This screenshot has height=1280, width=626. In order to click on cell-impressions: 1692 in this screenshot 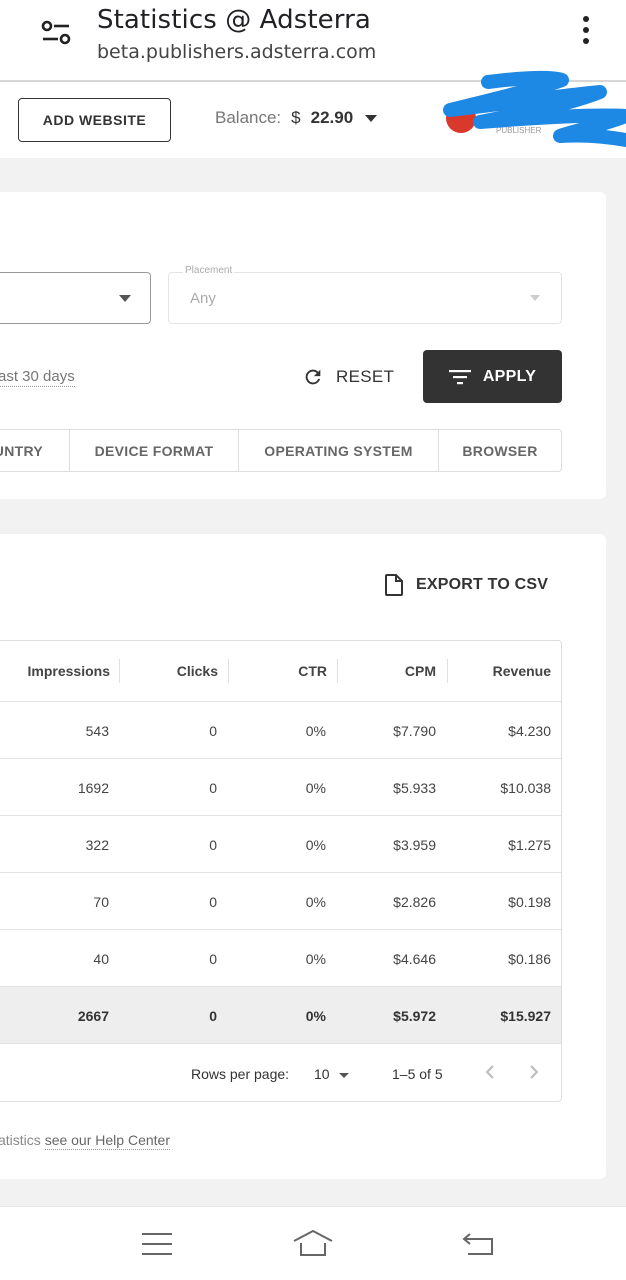, I will do `click(93, 788)`.